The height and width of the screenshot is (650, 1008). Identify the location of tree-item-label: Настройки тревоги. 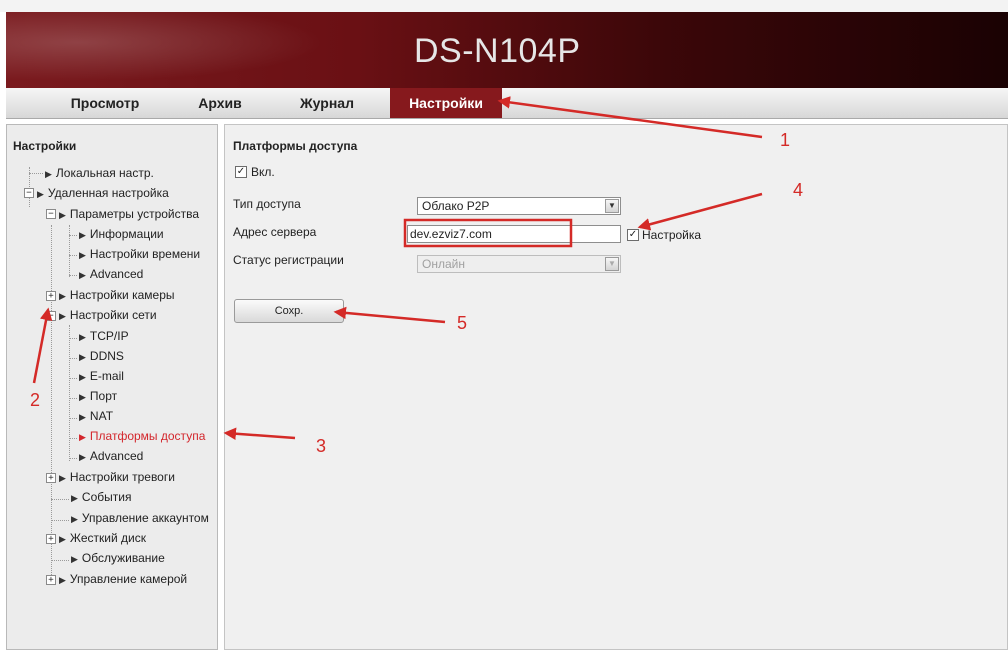
(122, 477).